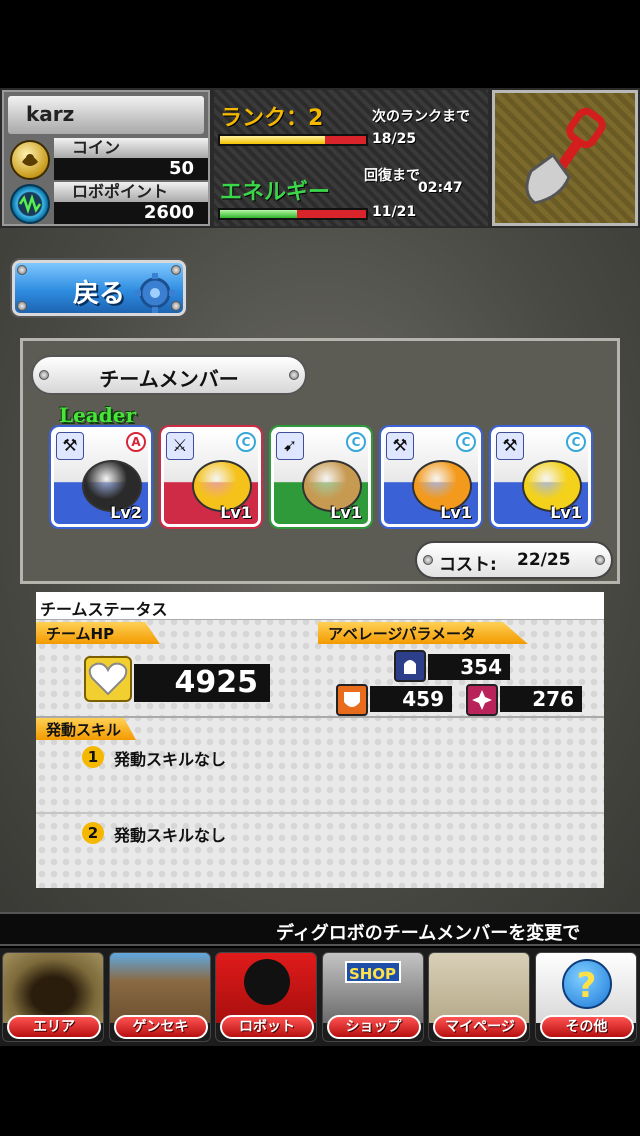 Image resolution: width=640 pixels, height=1136 pixels. I want to click on robo-point-row: ロボポイント 2600, so click(108, 204).